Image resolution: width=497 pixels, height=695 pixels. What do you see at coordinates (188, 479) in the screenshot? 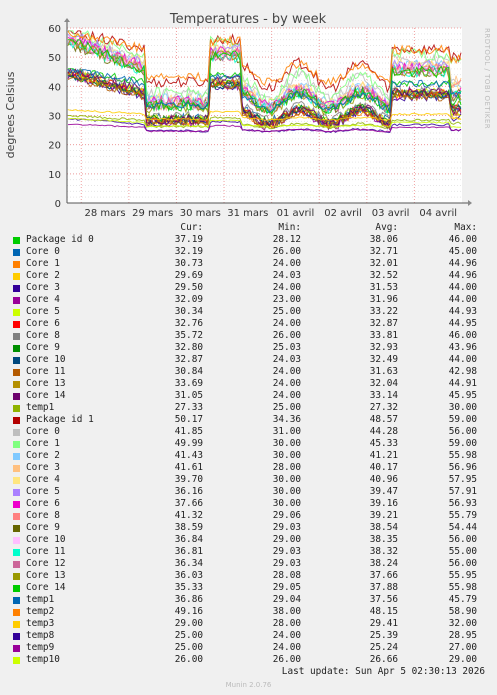
I see `legend-cur: 39.70` at bounding box center [188, 479].